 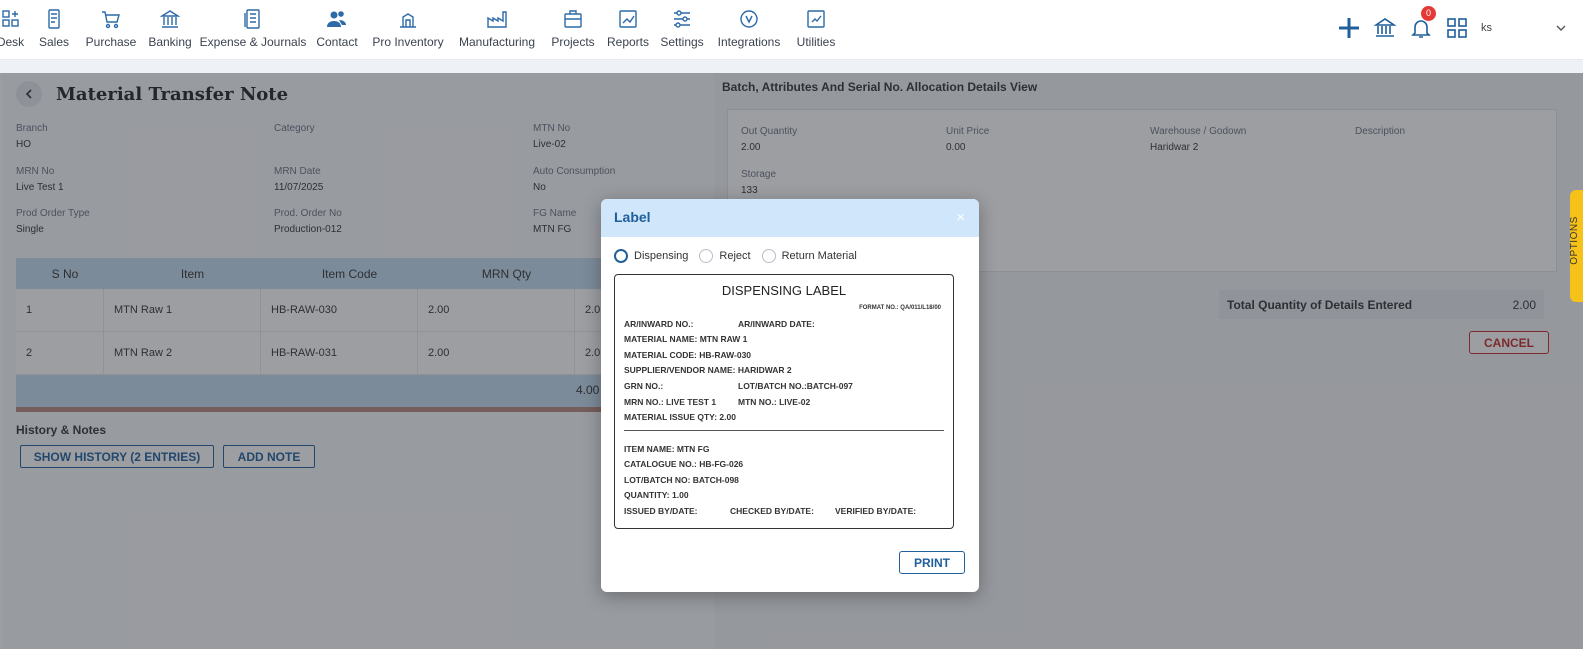 I want to click on nav-item-expense-journals: Expense & Journals, so click(x=253, y=30).